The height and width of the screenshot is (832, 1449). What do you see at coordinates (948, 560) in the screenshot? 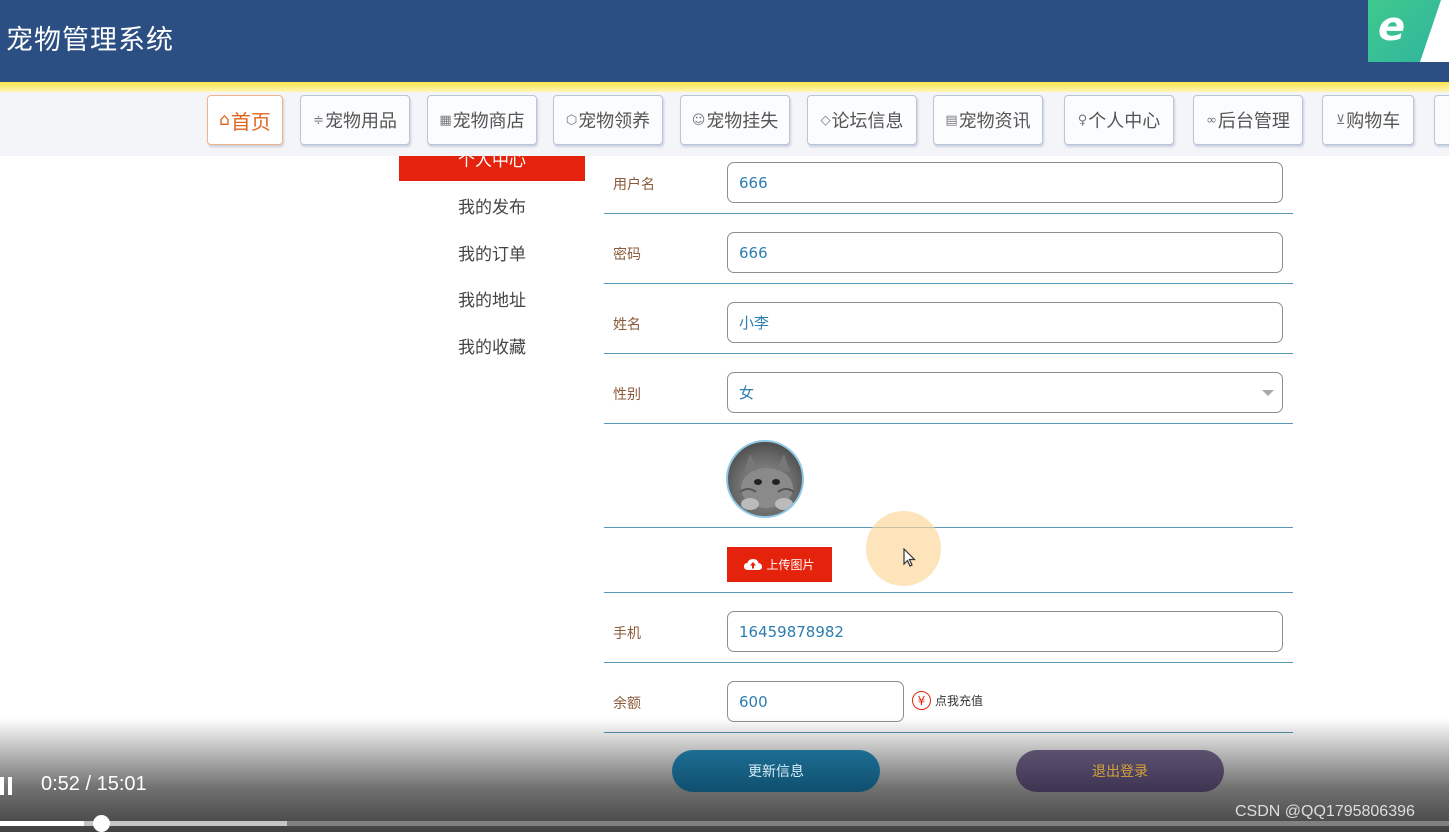
I see `form-row-upload` at bounding box center [948, 560].